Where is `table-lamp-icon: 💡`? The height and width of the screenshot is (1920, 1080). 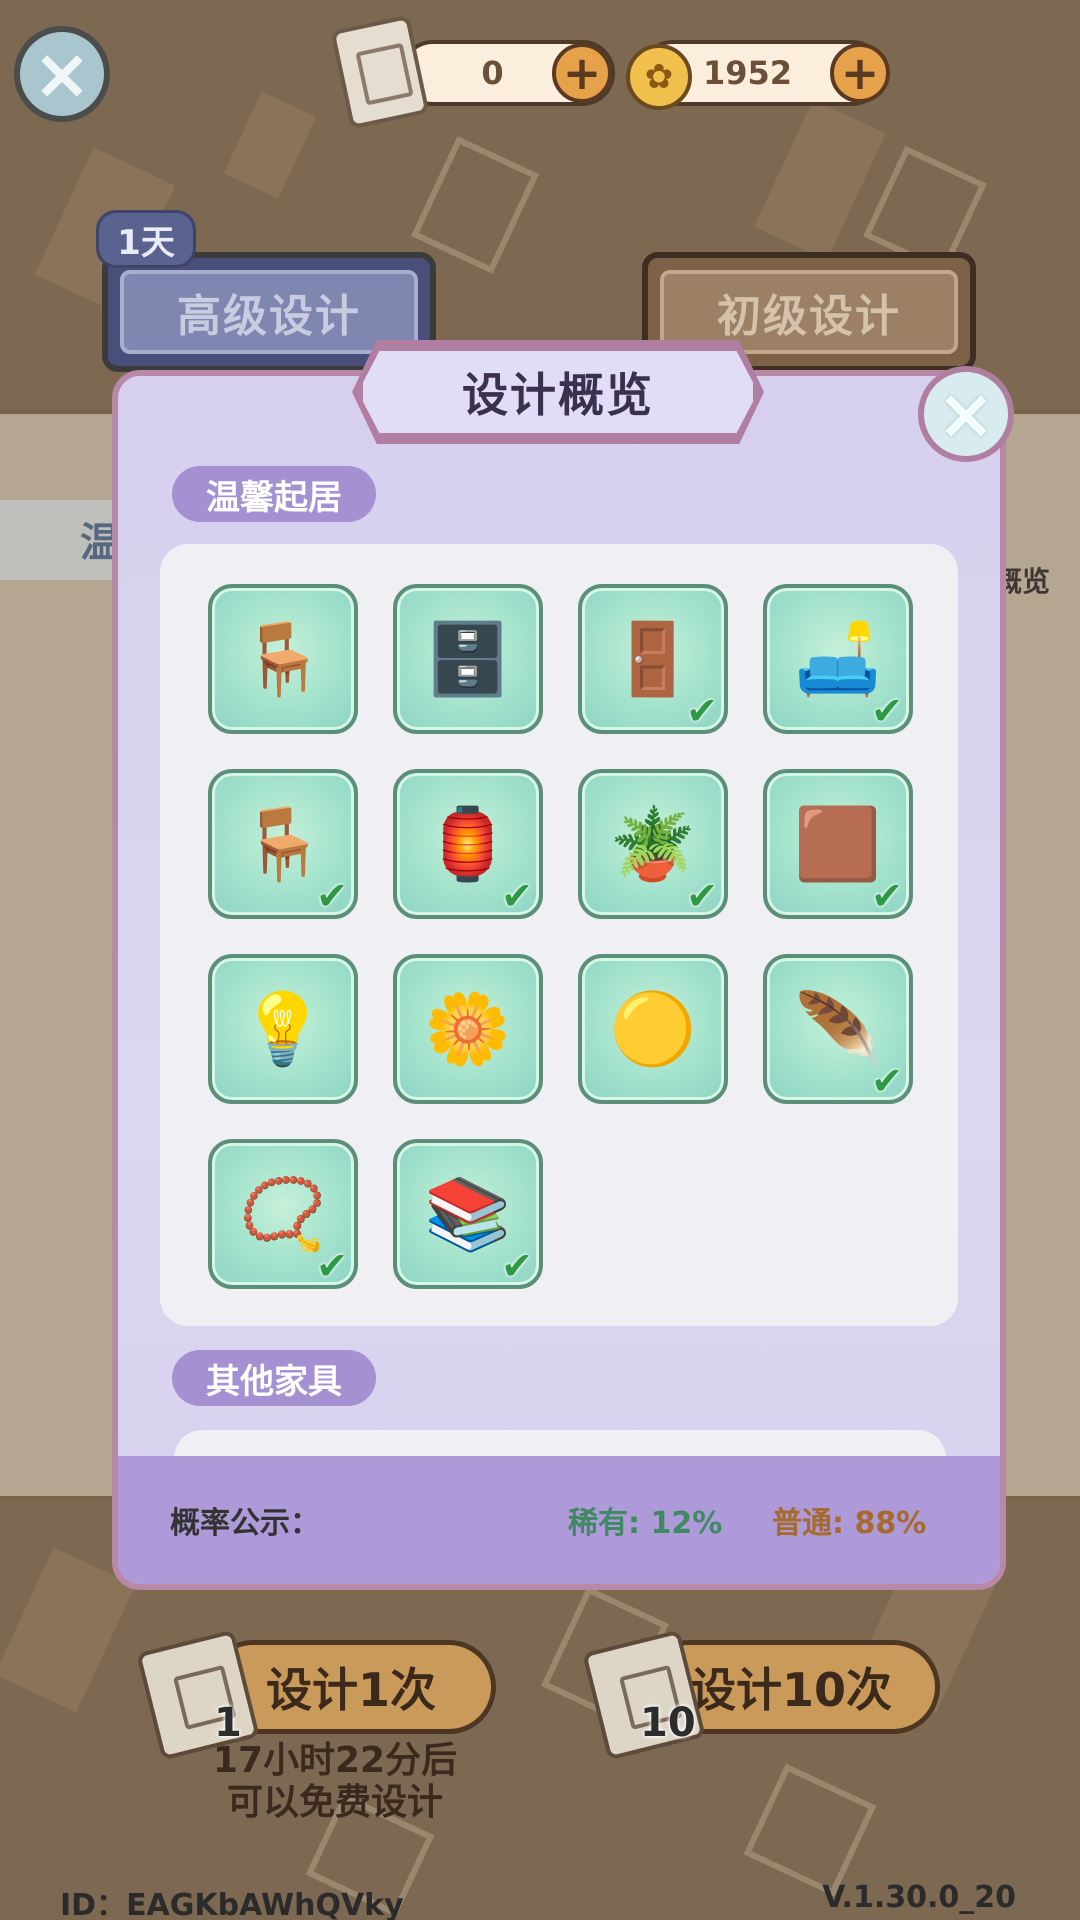
table-lamp-icon: 💡 is located at coordinates (283, 1028).